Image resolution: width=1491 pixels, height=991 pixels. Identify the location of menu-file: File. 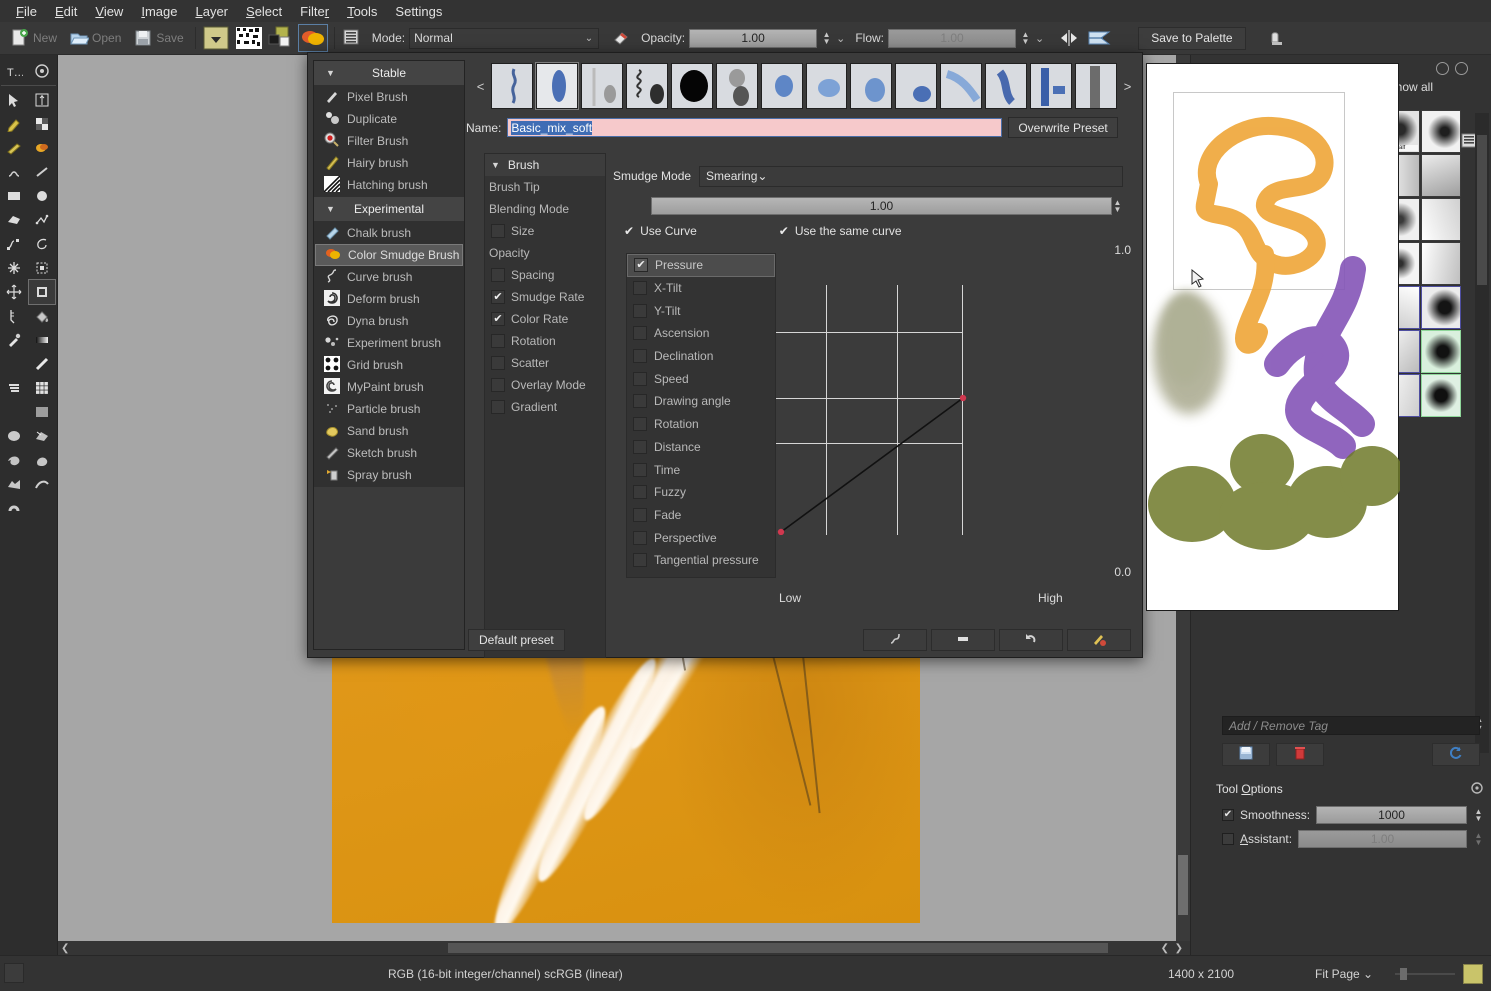
(26, 11).